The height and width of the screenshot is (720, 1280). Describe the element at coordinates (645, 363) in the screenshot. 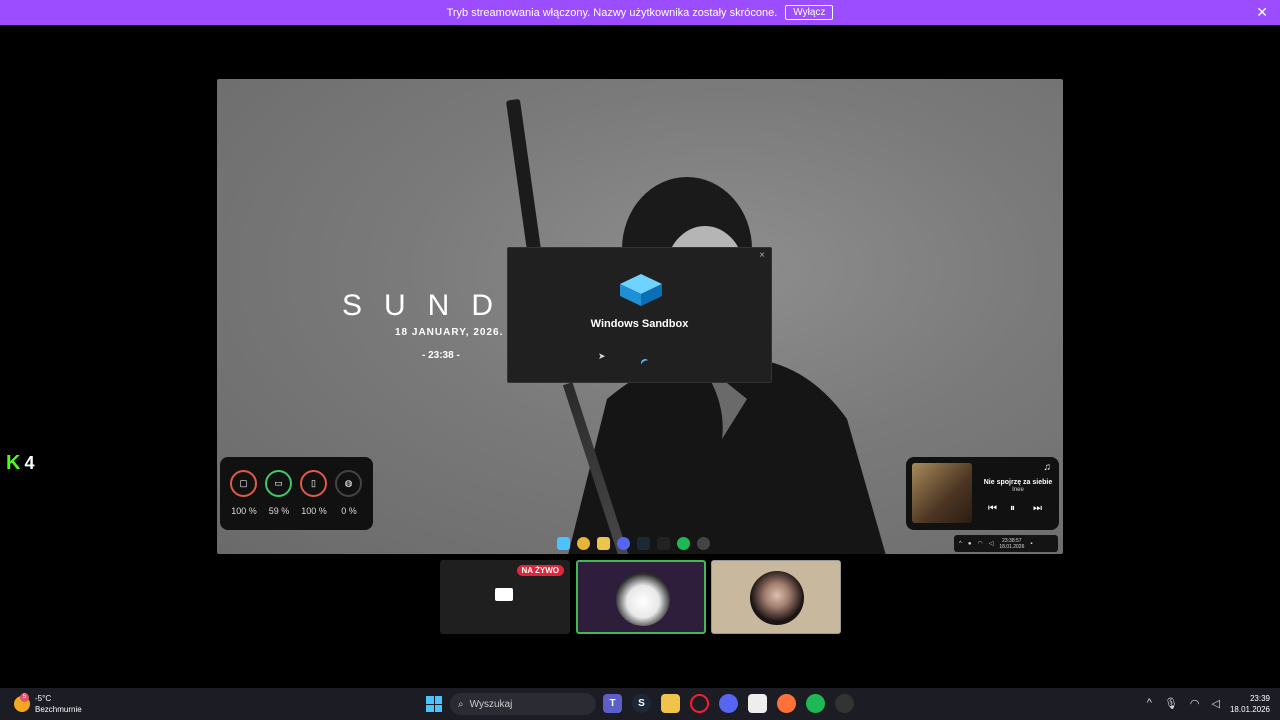

I see `loading-spinner` at that location.